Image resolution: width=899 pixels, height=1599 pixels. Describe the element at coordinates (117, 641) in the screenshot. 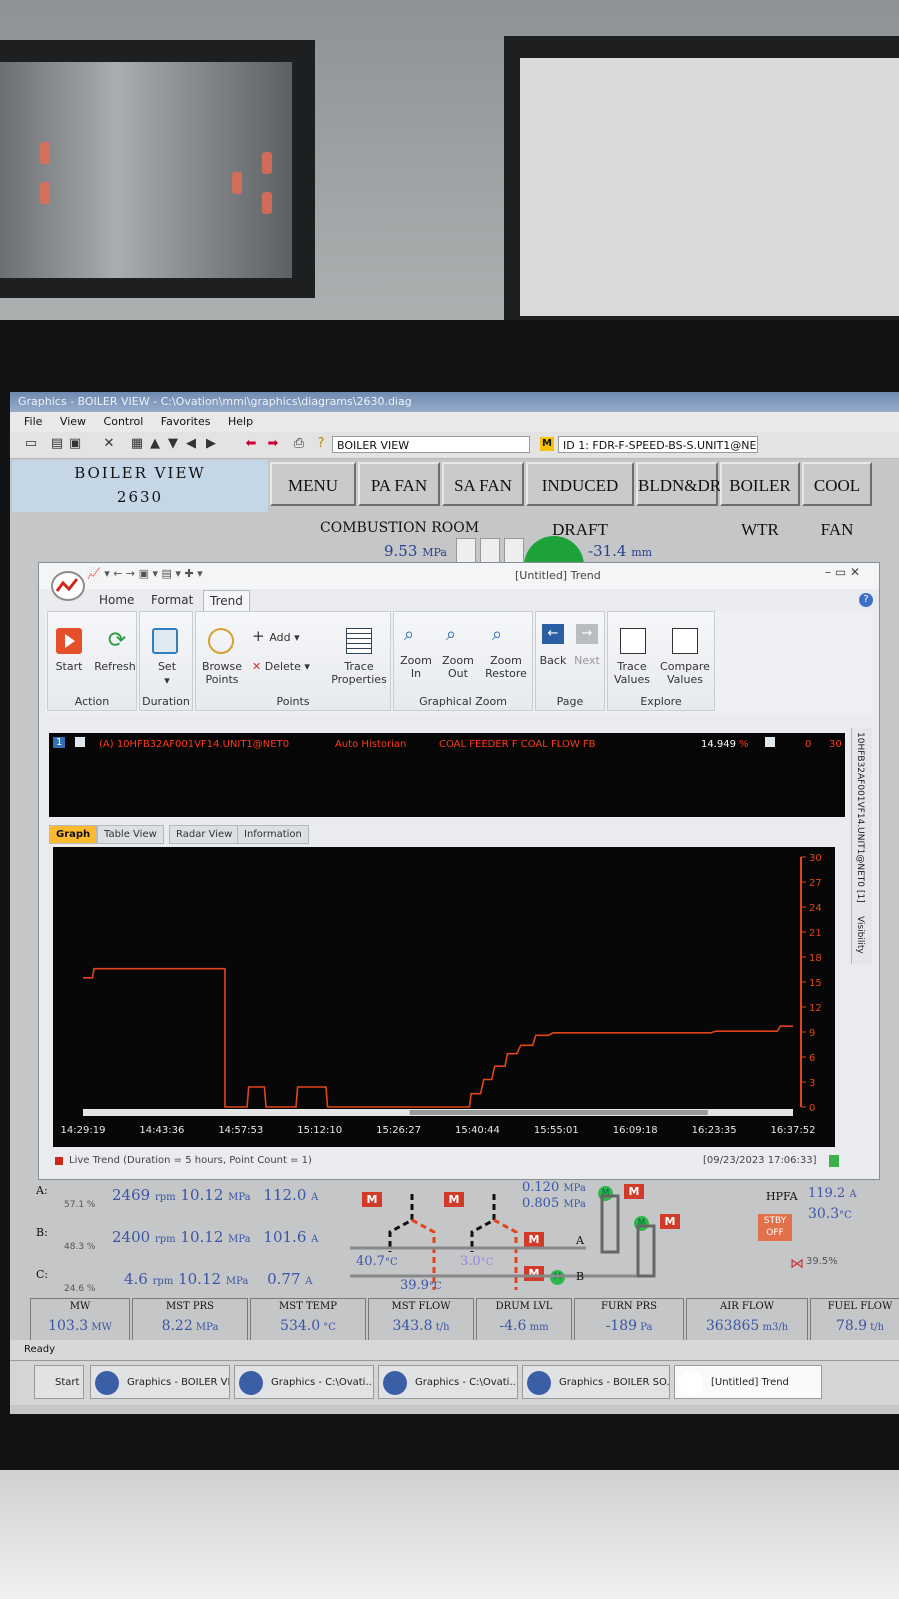

I see `refresh-icon: ⟳` at that location.